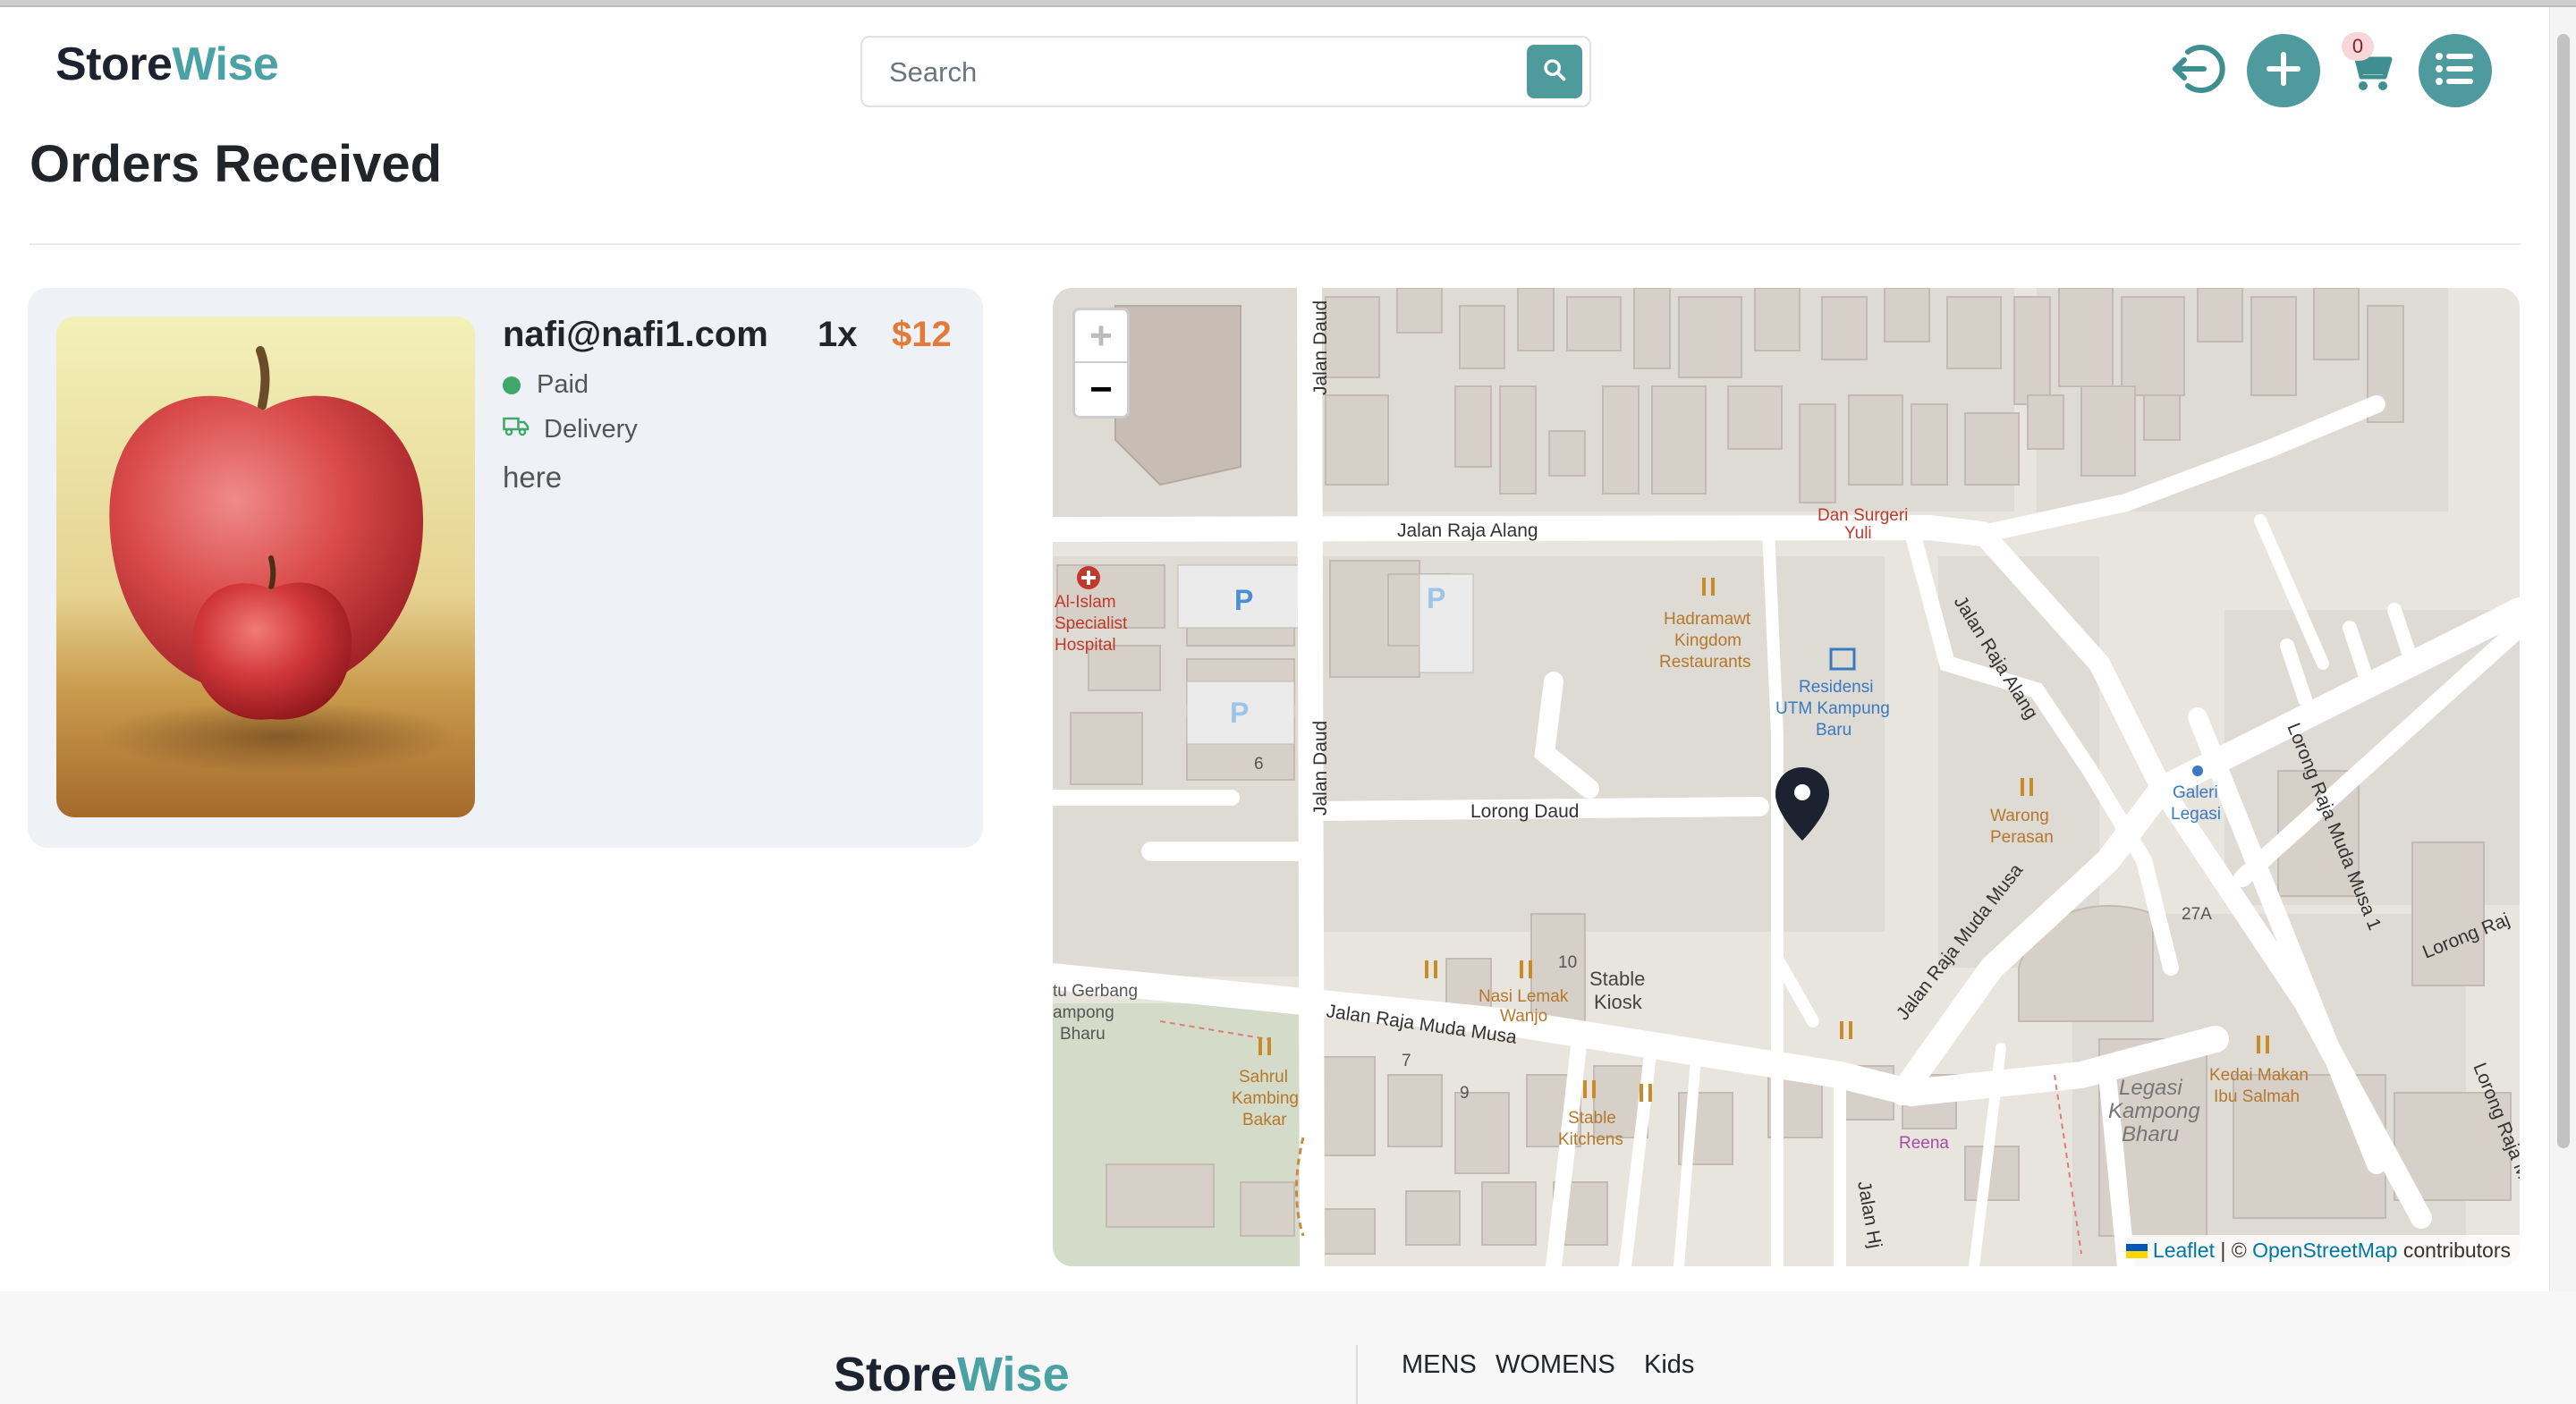 This screenshot has width=2576, height=1404. I want to click on map-label-jalan-daud-1: Jalan Daud, so click(1320, 348).